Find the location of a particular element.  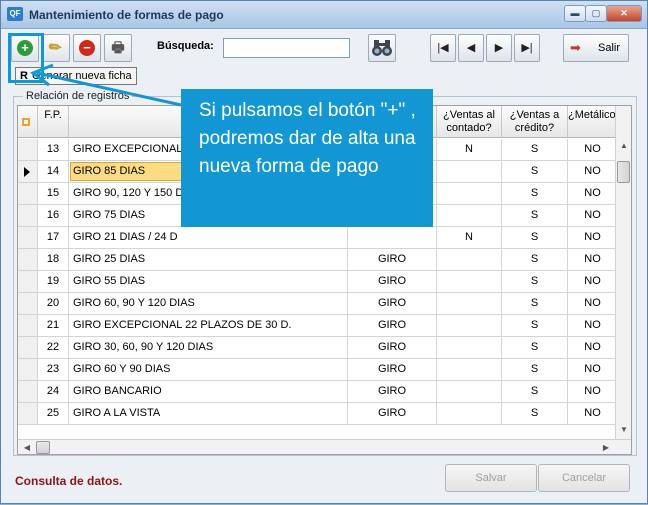

cell-fp: 21 is located at coordinates (53, 326).